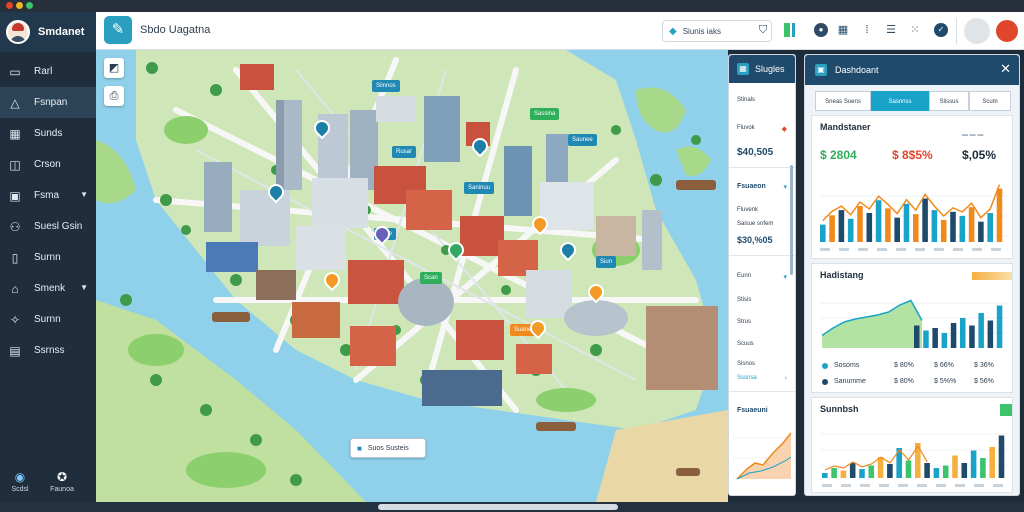 This screenshot has width=1024, height=512. Describe the element at coordinates (900, 101) in the screenshot. I see `tab-1: Sasnnss` at that location.